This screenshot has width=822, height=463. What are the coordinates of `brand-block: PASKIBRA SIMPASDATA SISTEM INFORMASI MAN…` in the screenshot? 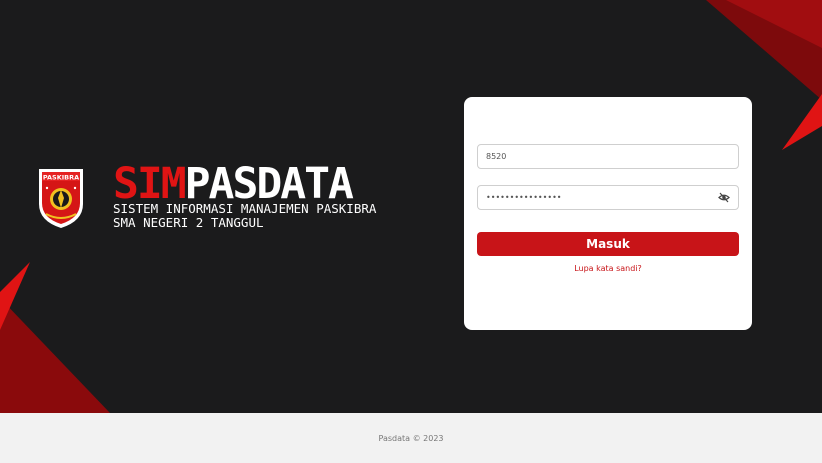 It's located at (206, 196).